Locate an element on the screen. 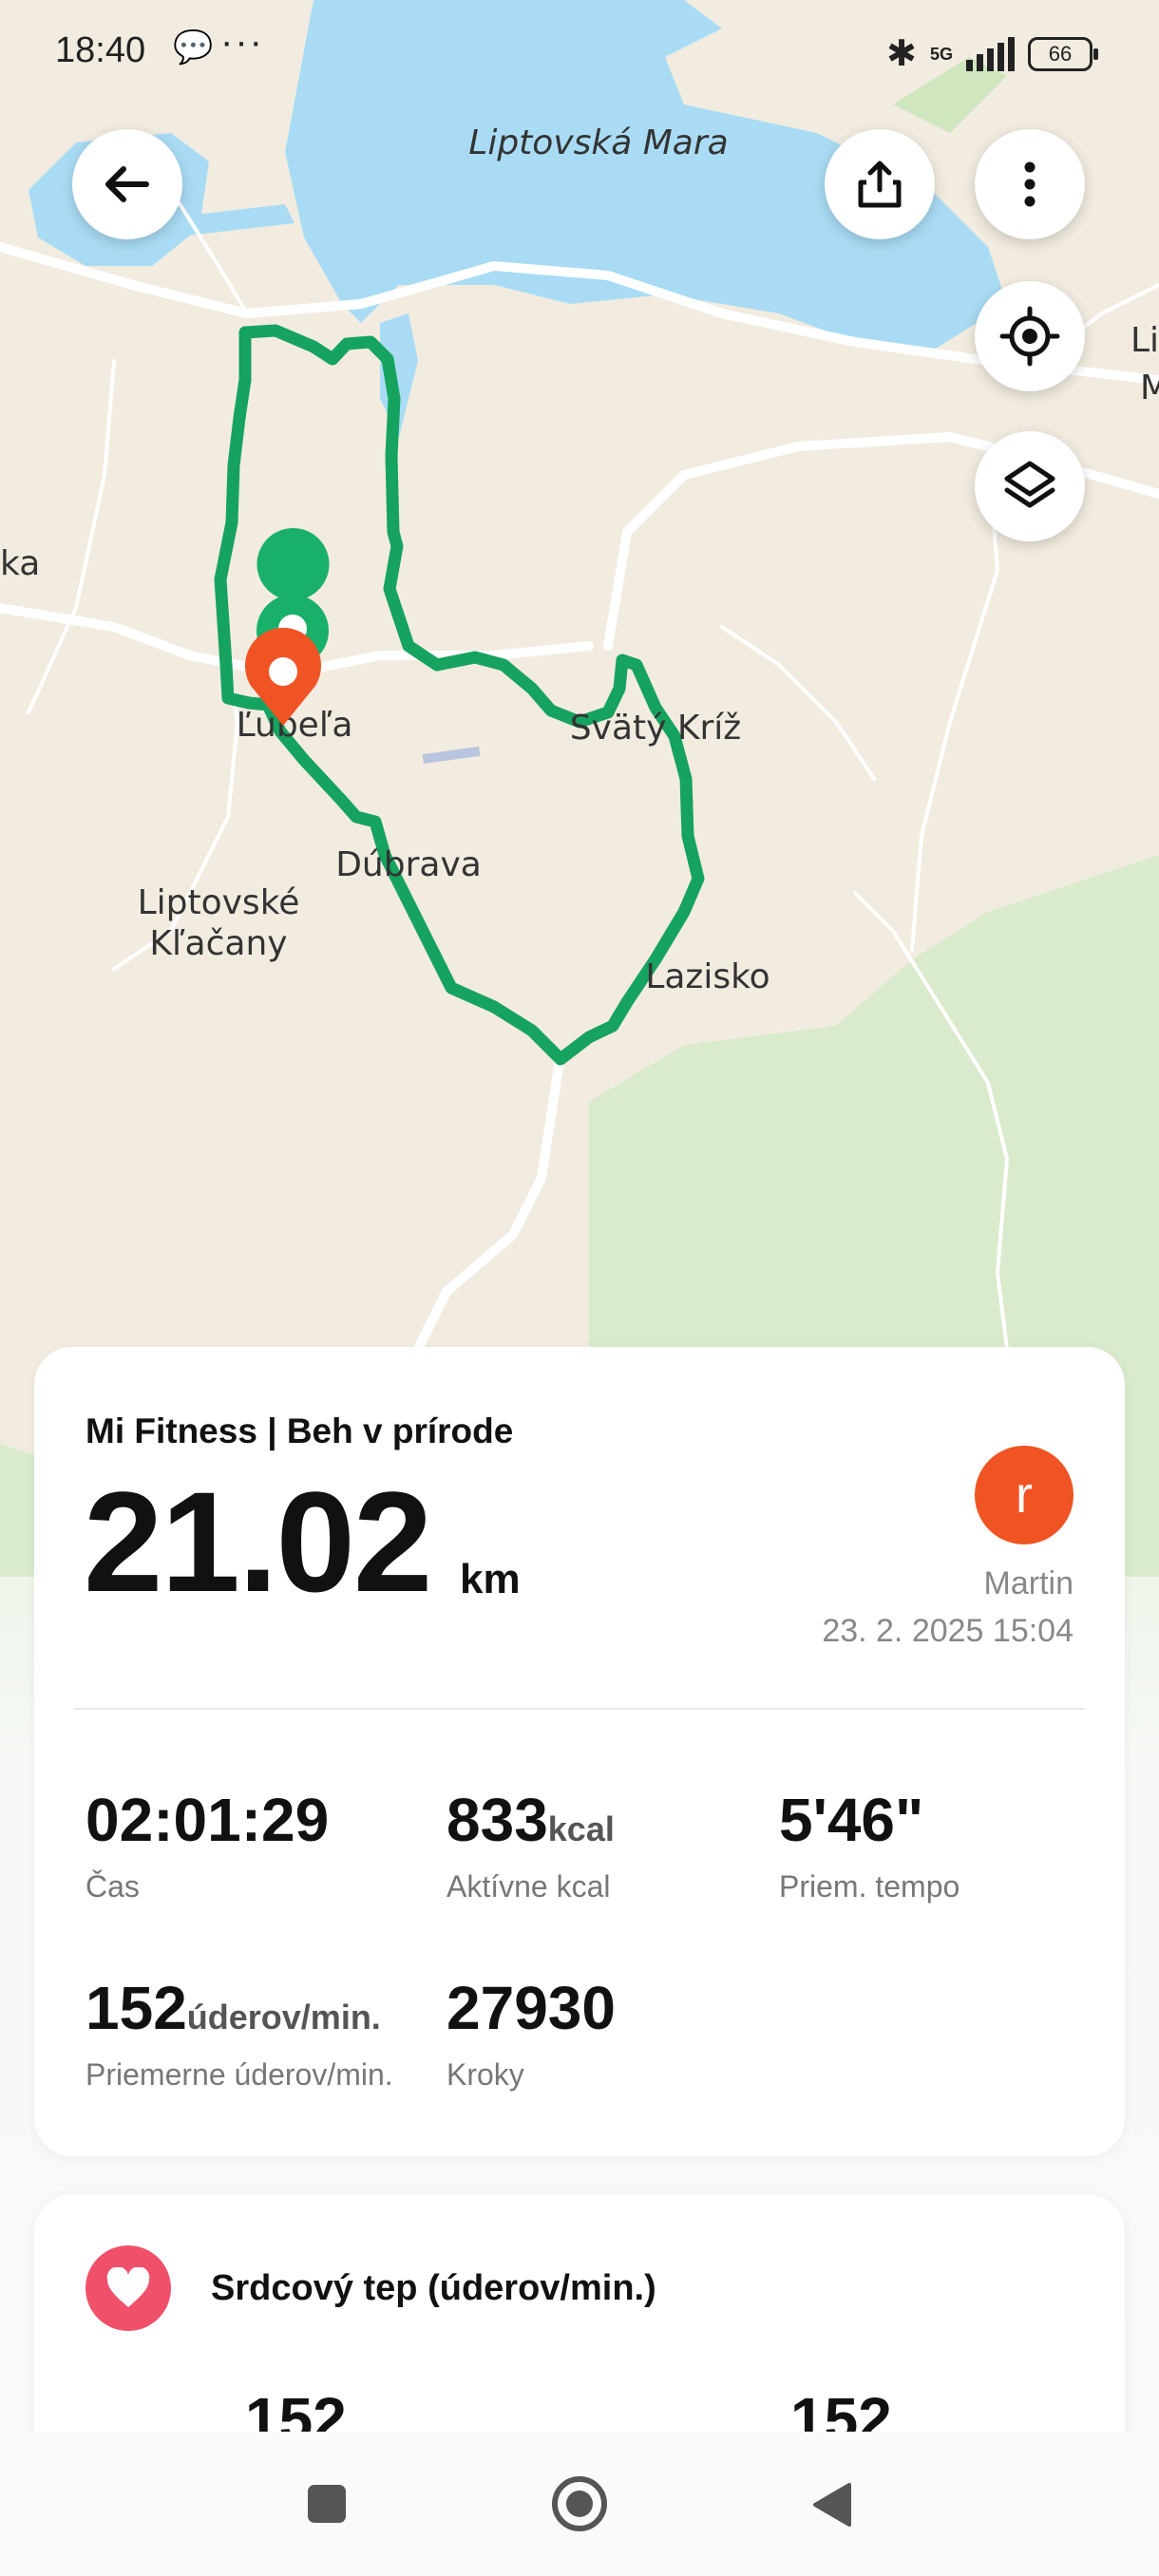  locate-button is located at coordinates (1030, 336).